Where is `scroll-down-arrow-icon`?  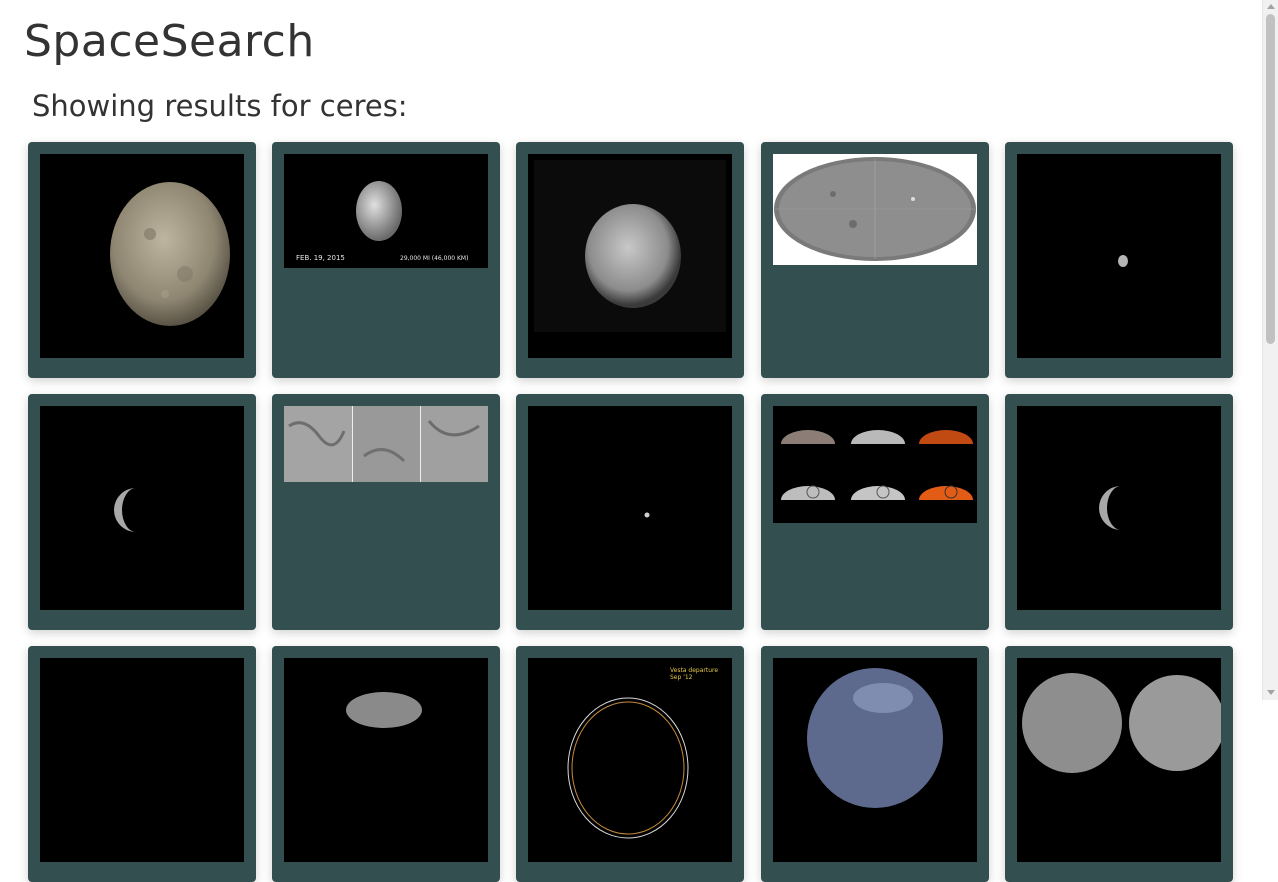 scroll-down-arrow-icon is located at coordinates (1271, 692).